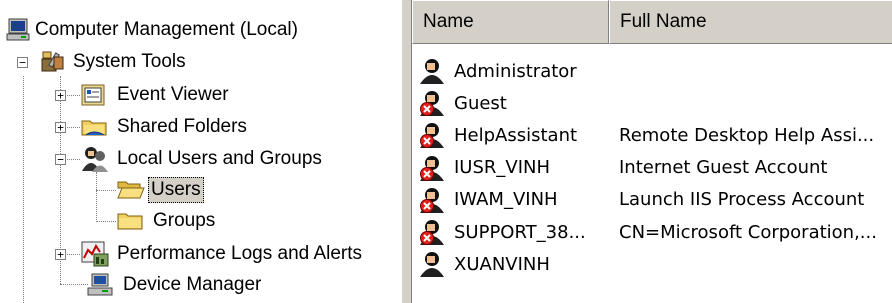 The width and height of the screenshot is (892, 303). Describe the element at coordinates (515, 71) in the screenshot. I see `user-name-cell: Administrator` at that location.